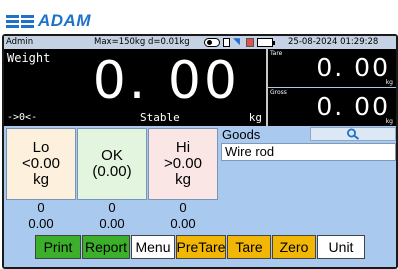  I want to click on adam-logo-icon, so click(20, 21).